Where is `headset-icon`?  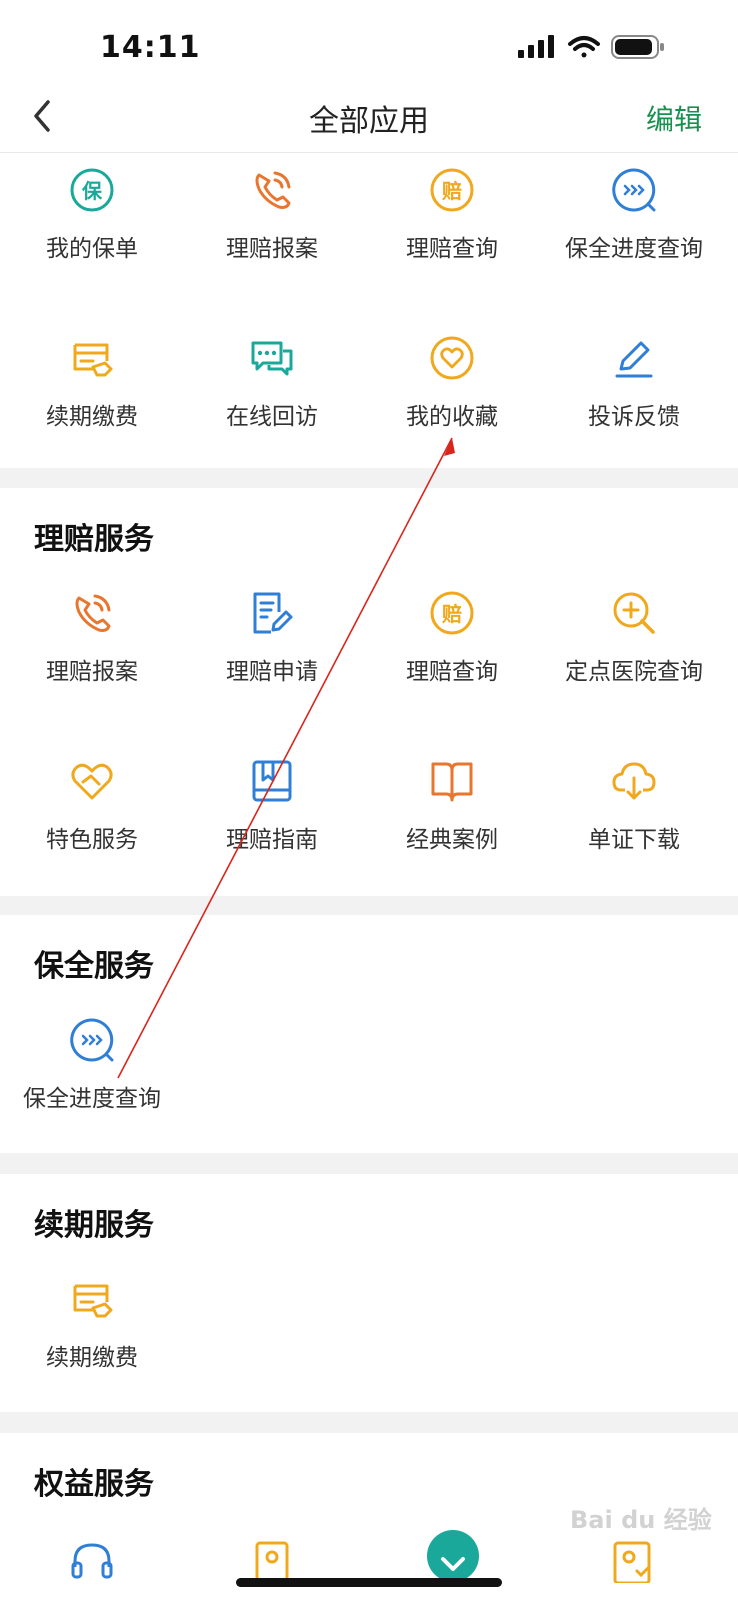 headset-icon is located at coordinates (92, 1560).